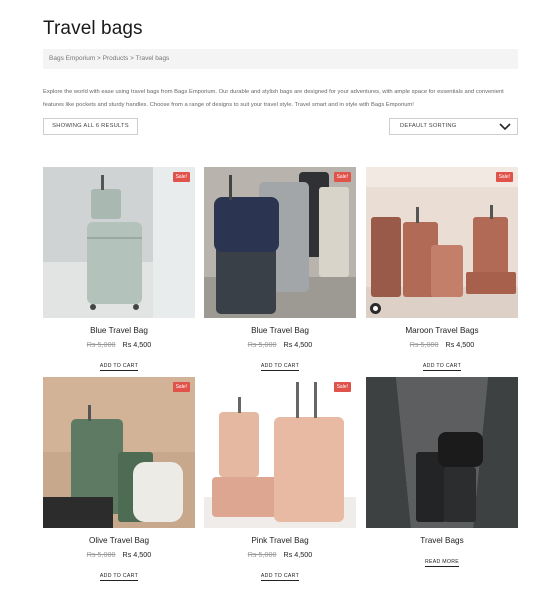  I want to click on product-name: Travel Bags, so click(442, 540).